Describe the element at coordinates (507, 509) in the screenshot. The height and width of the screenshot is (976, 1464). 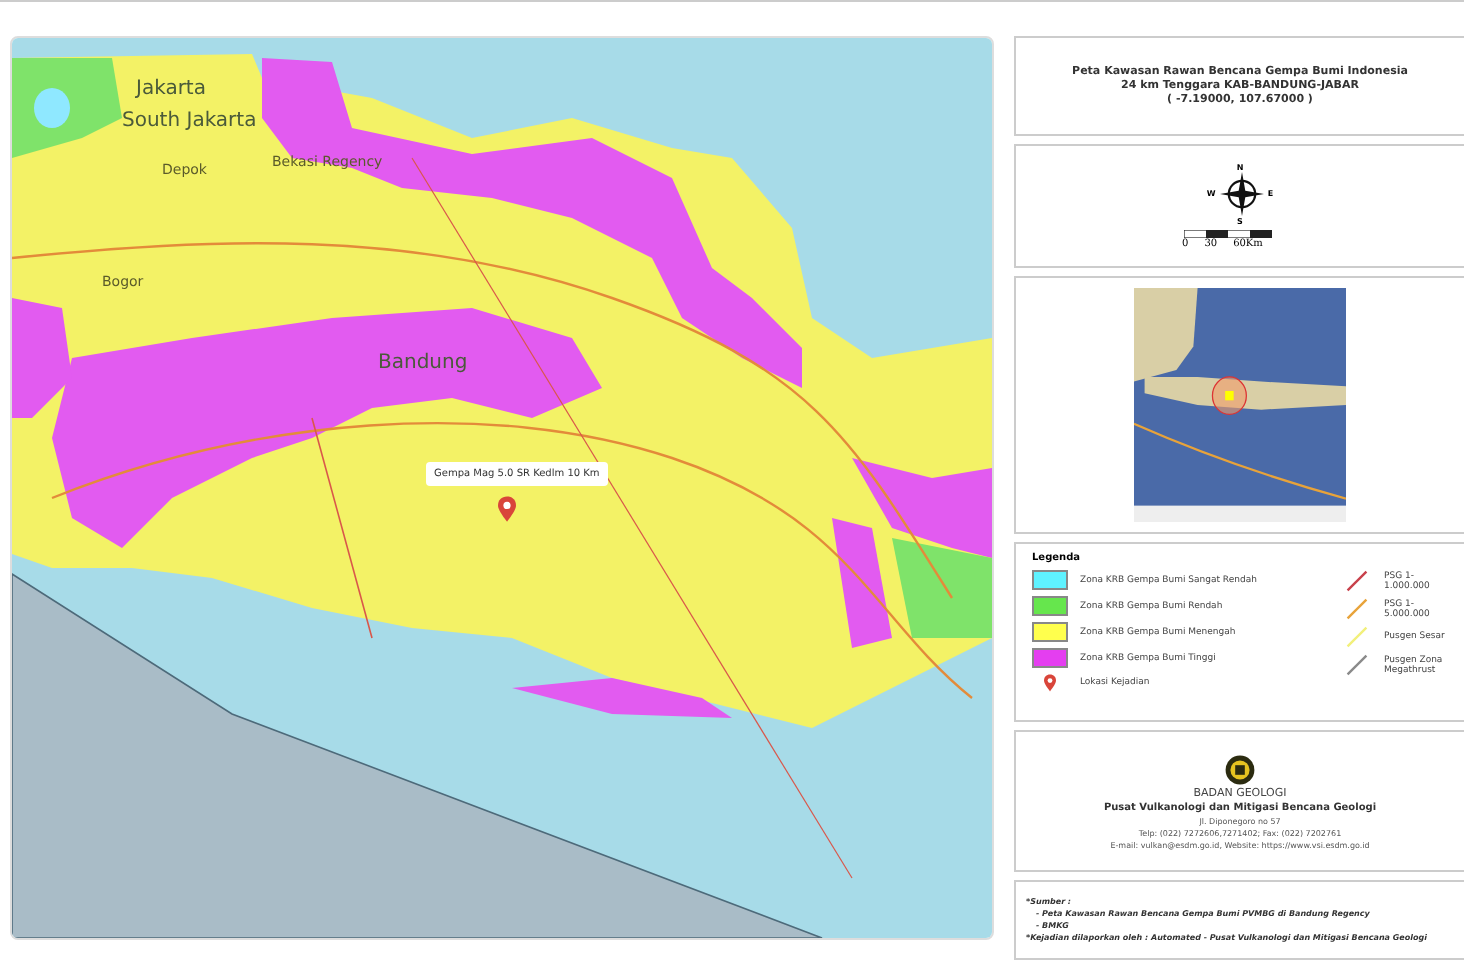
I see `location-pin-icon` at that location.